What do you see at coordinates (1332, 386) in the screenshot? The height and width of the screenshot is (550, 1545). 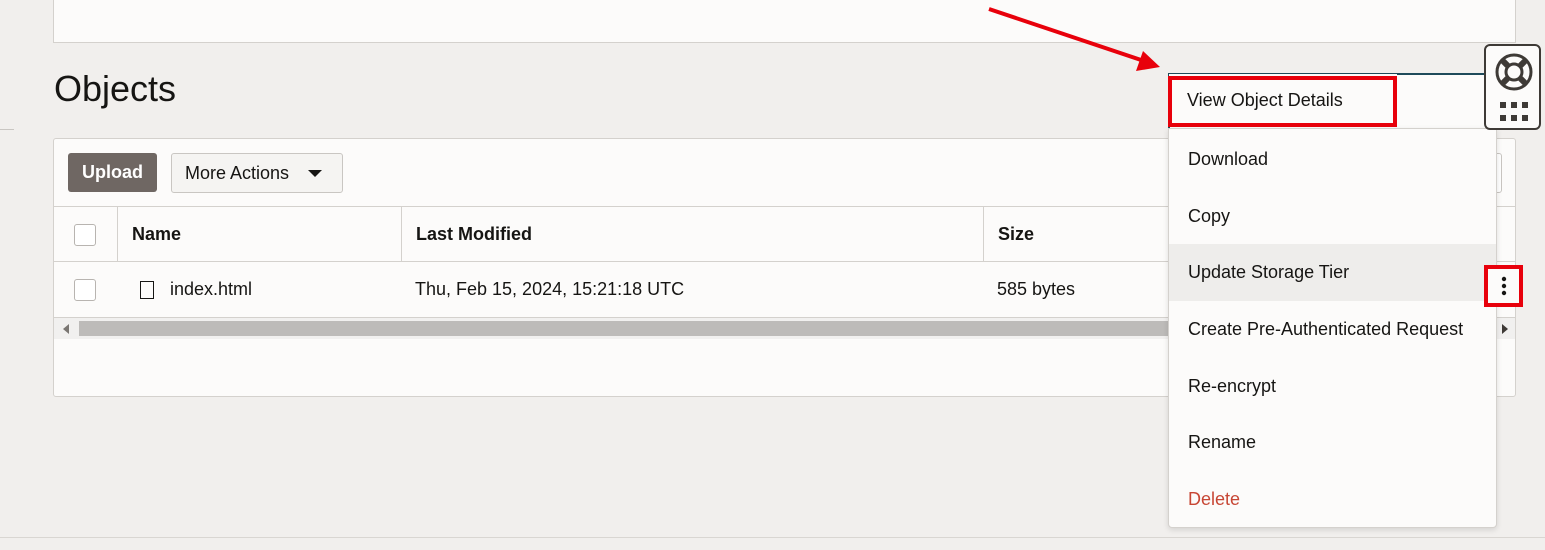 I see `menu-item-re-encrypt: Re-encrypt` at bounding box center [1332, 386].